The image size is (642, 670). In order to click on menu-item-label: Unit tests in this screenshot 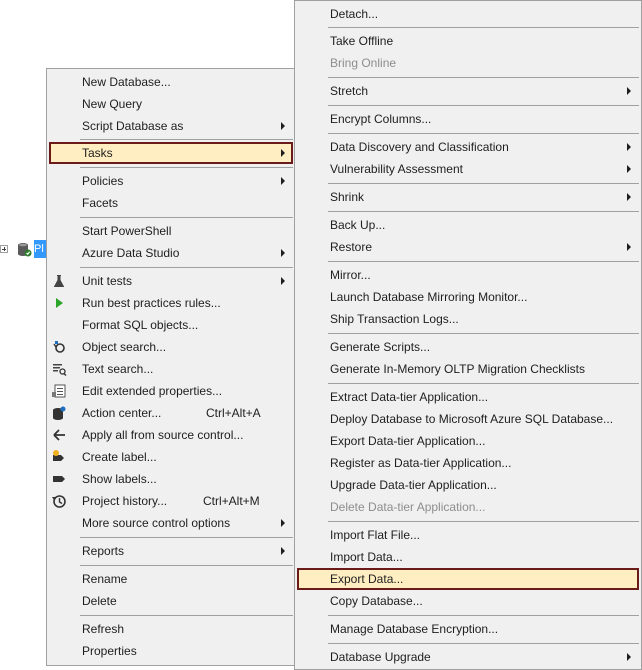, I will do `click(107, 281)`.